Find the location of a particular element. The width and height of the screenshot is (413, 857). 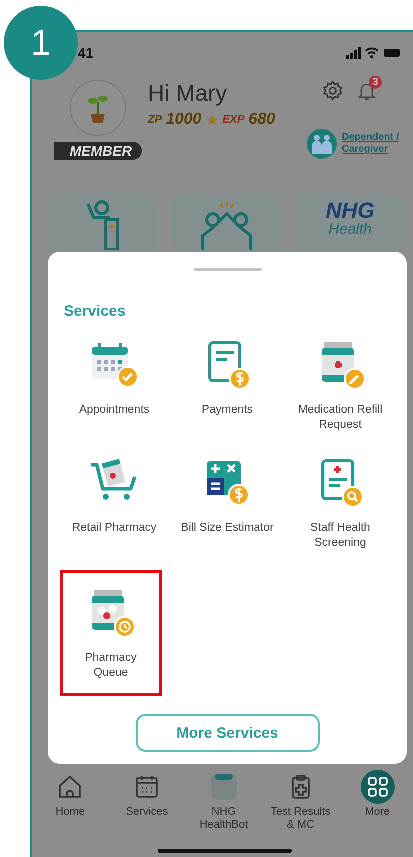

status-icons is located at coordinates (373, 53).